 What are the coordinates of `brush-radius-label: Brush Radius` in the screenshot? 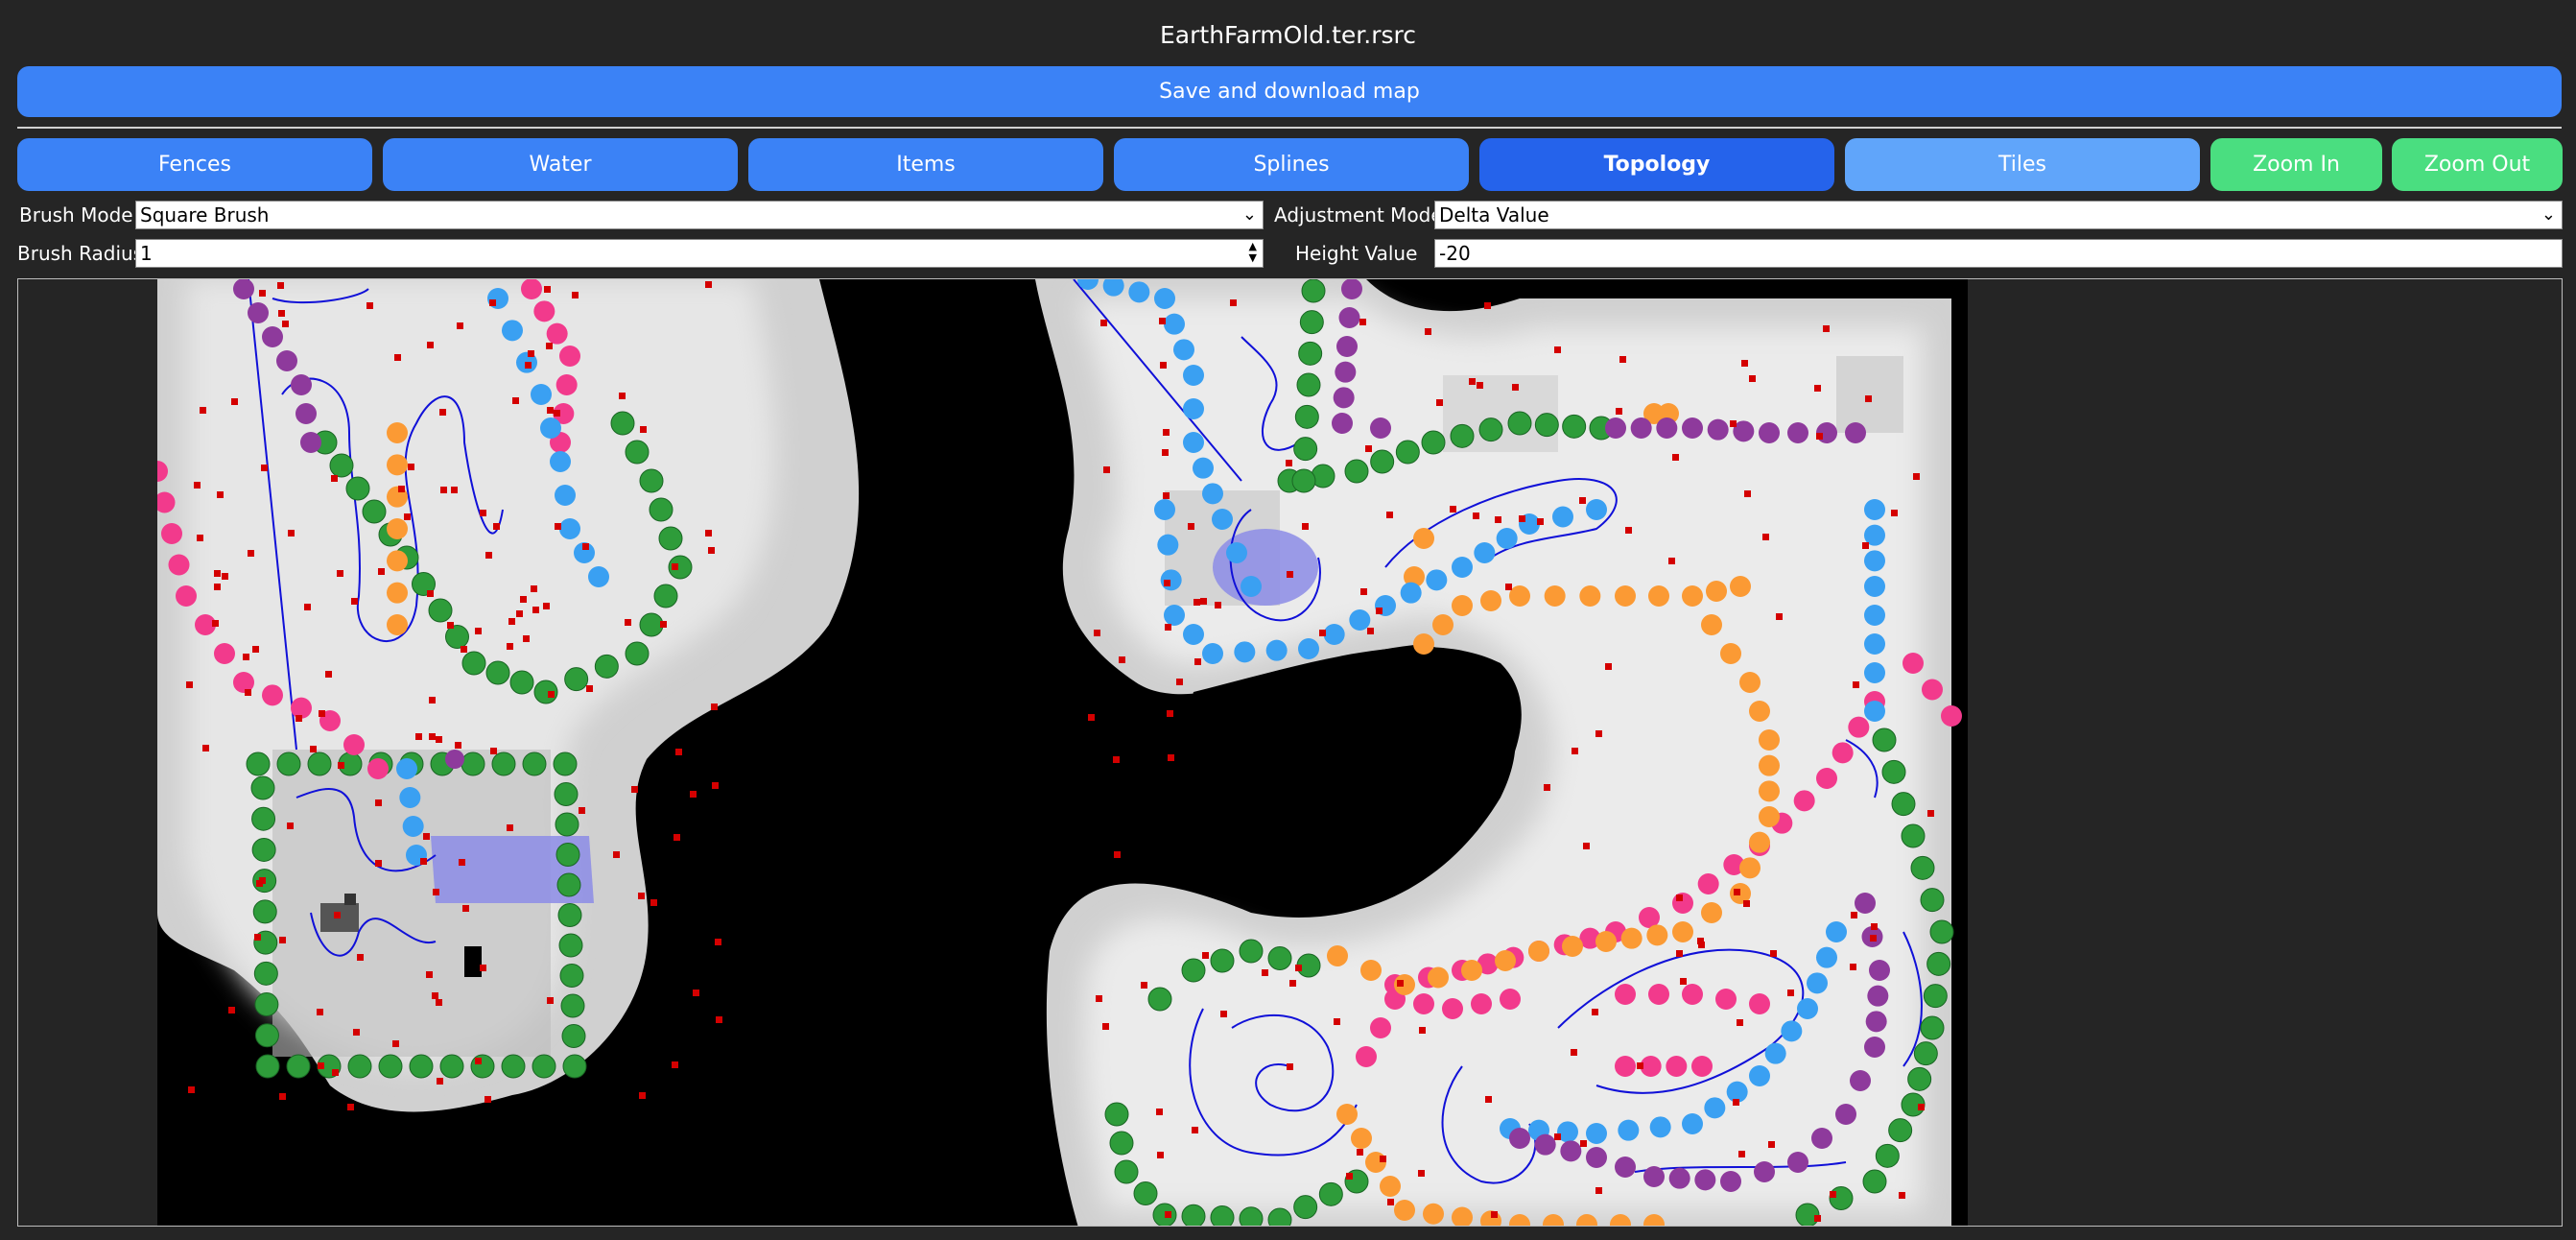 It's located at (81, 253).